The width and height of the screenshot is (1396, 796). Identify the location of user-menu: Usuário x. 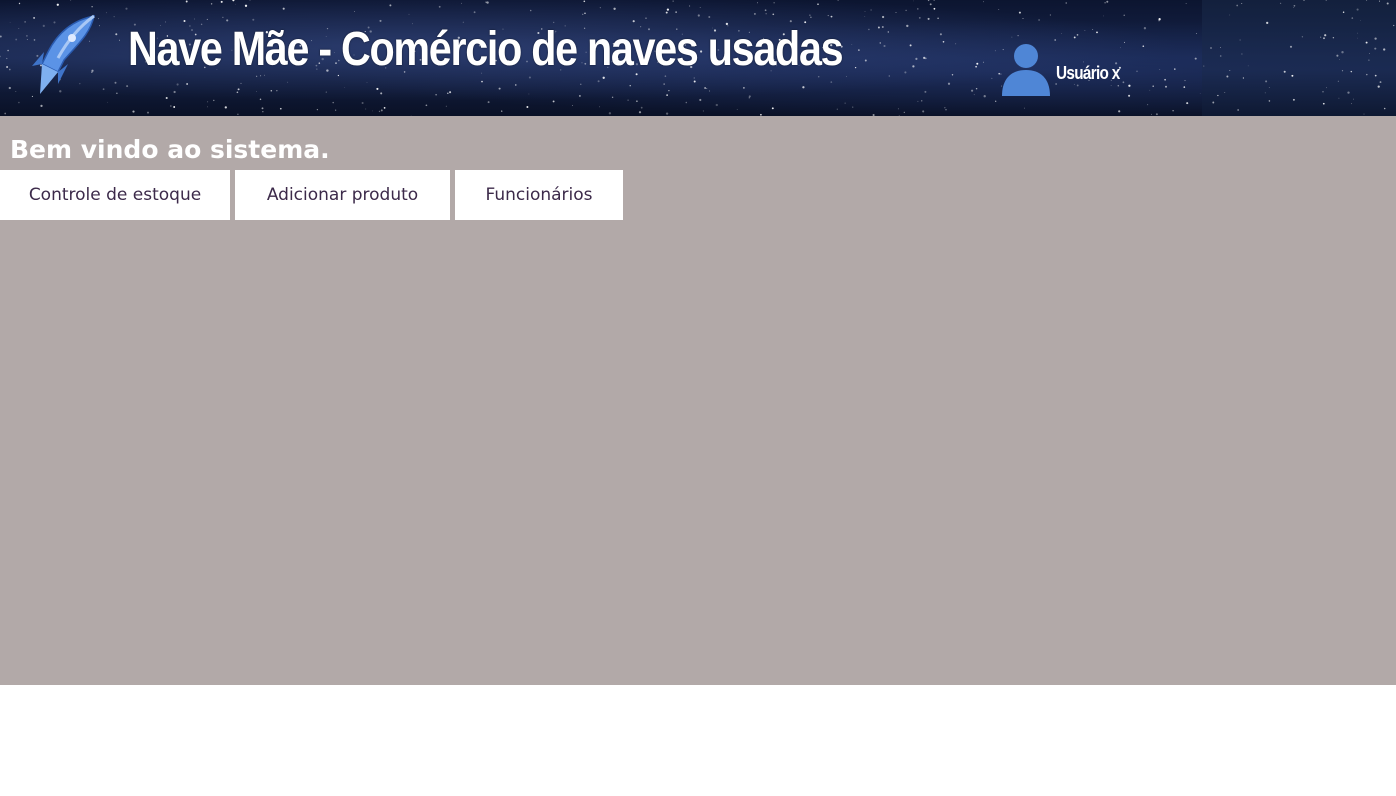
(1064, 68).